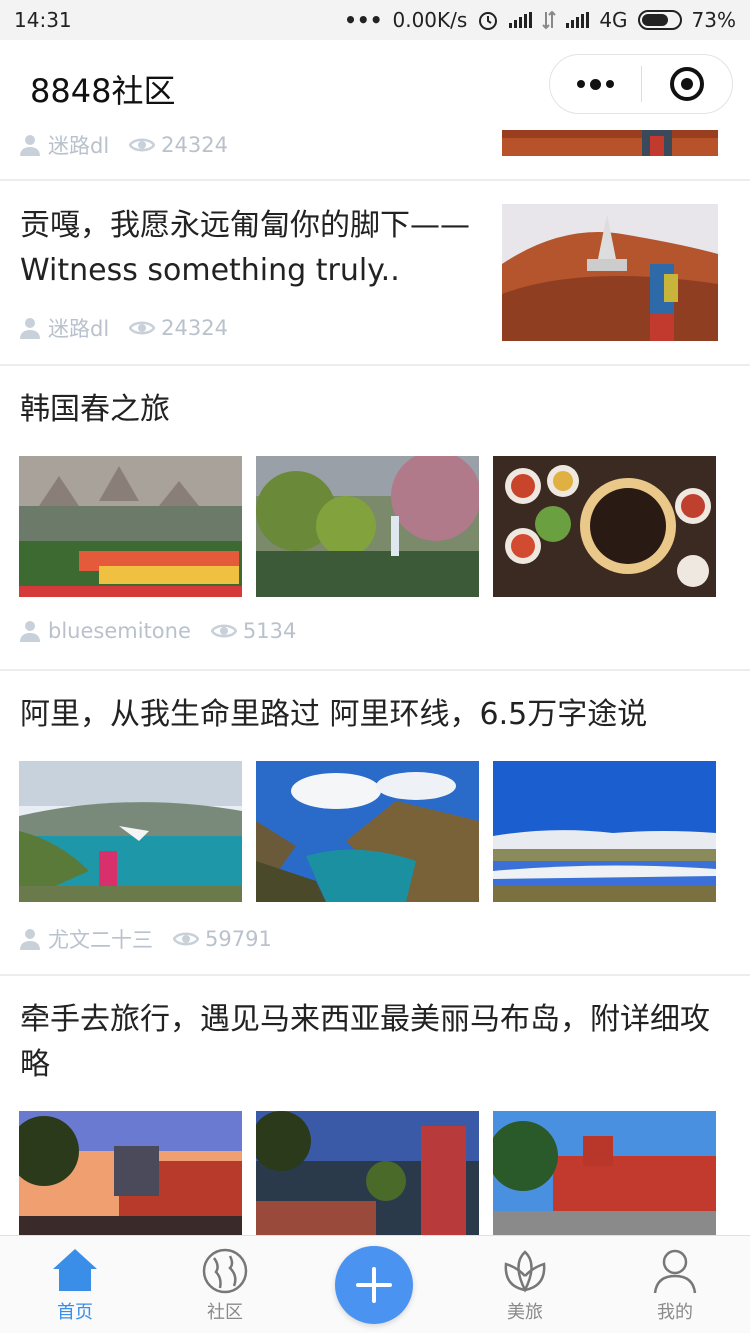  What do you see at coordinates (549, 20) in the screenshot?
I see `data-transfer-icon` at bounding box center [549, 20].